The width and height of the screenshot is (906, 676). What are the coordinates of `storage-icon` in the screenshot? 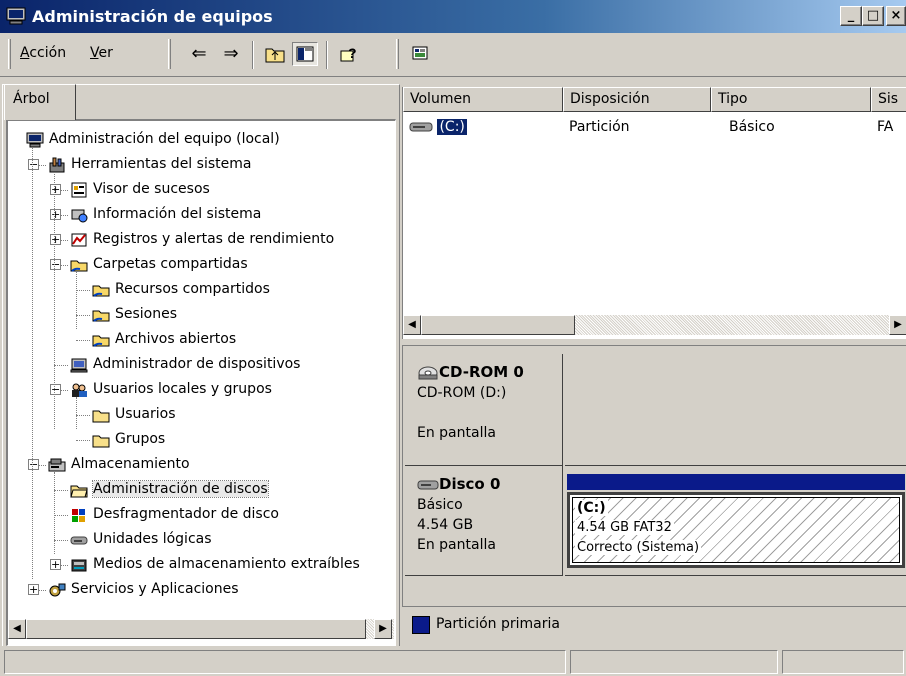 It's located at (57, 464).